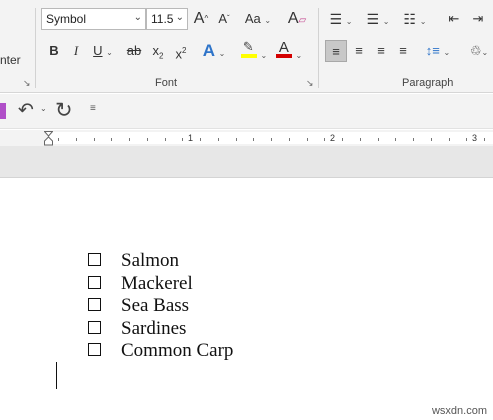  What do you see at coordinates (410, 19) in the screenshot?
I see `multilevel-list-icon: ☷` at bounding box center [410, 19].